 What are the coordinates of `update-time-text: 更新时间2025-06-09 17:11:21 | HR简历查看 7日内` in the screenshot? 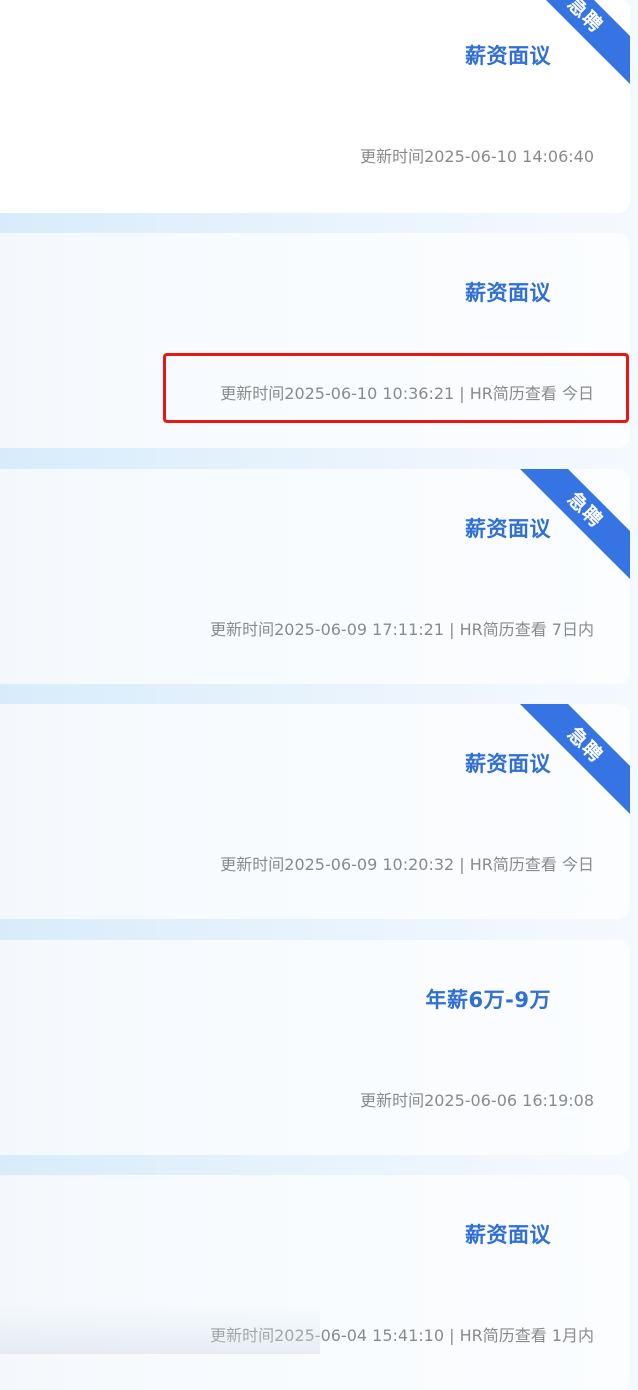 It's located at (402, 629).